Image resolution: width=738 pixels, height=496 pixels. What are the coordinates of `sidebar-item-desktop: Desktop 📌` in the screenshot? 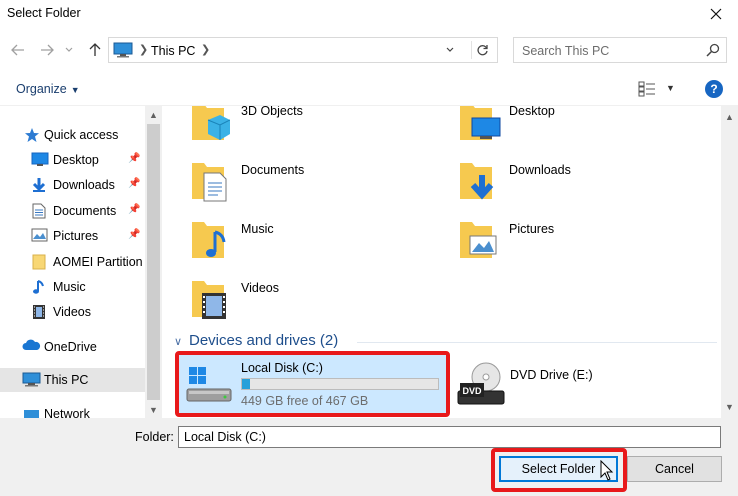 It's located at (72, 160).